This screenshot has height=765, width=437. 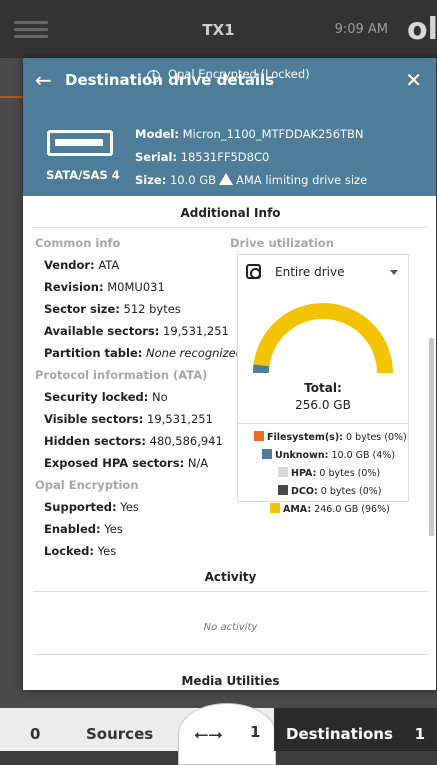 I want to click on usb-tab, so click(x=227, y=734).